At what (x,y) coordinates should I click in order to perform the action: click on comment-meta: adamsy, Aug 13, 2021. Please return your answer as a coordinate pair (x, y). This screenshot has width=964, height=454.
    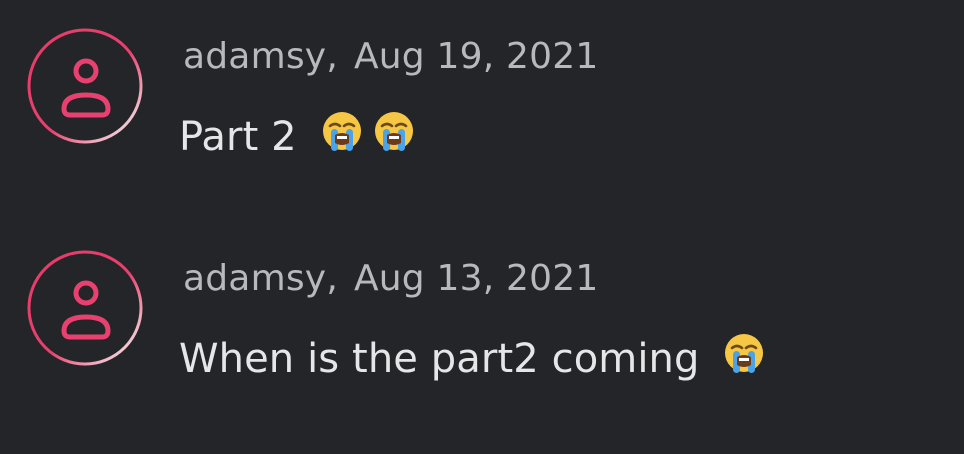
    Looking at the image, I should click on (390, 279).